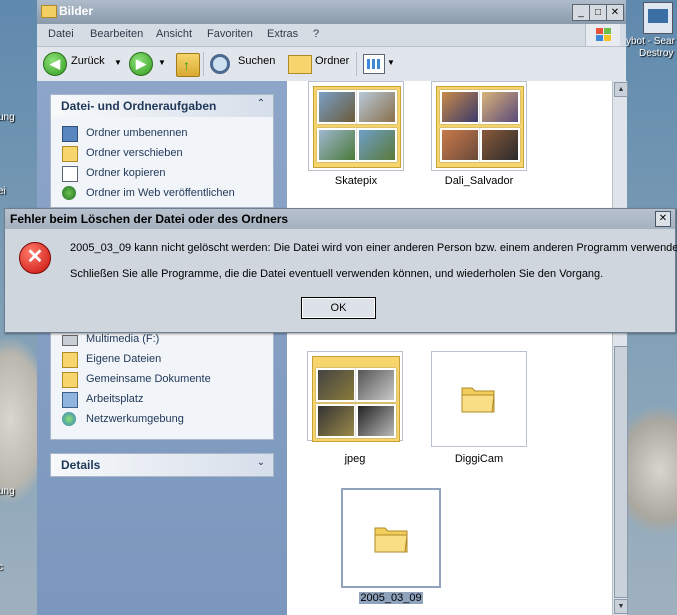 This screenshot has width=677, height=615. What do you see at coordinates (116, 34) in the screenshot?
I see `menu-bearbeiten: Bearbeiten` at bounding box center [116, 34].